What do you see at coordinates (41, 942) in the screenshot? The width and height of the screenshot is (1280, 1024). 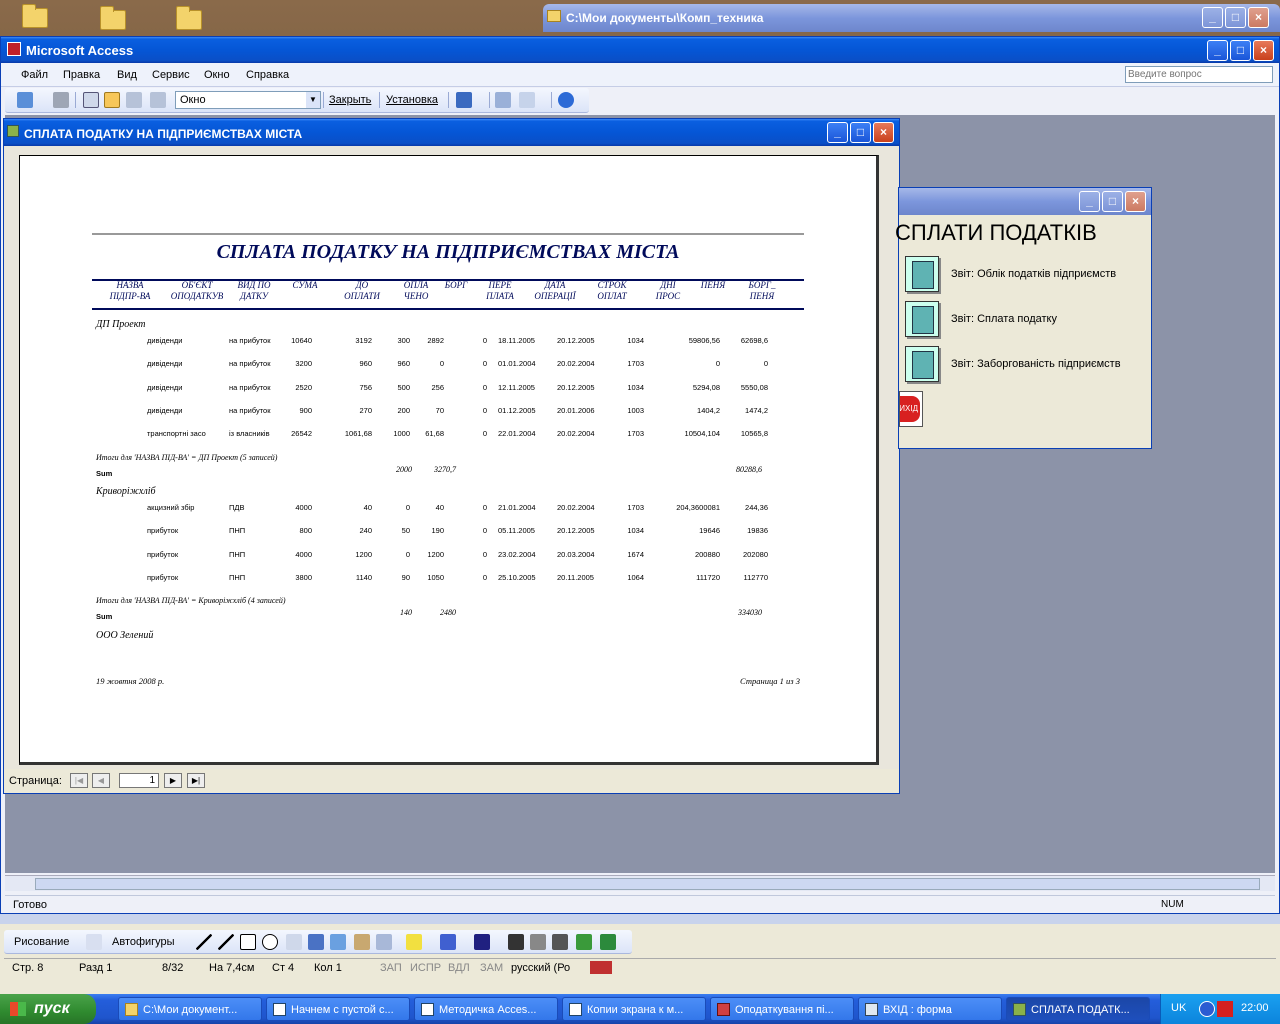 I see `drawing-menu: Рисование` at bounding box center [41, 942].